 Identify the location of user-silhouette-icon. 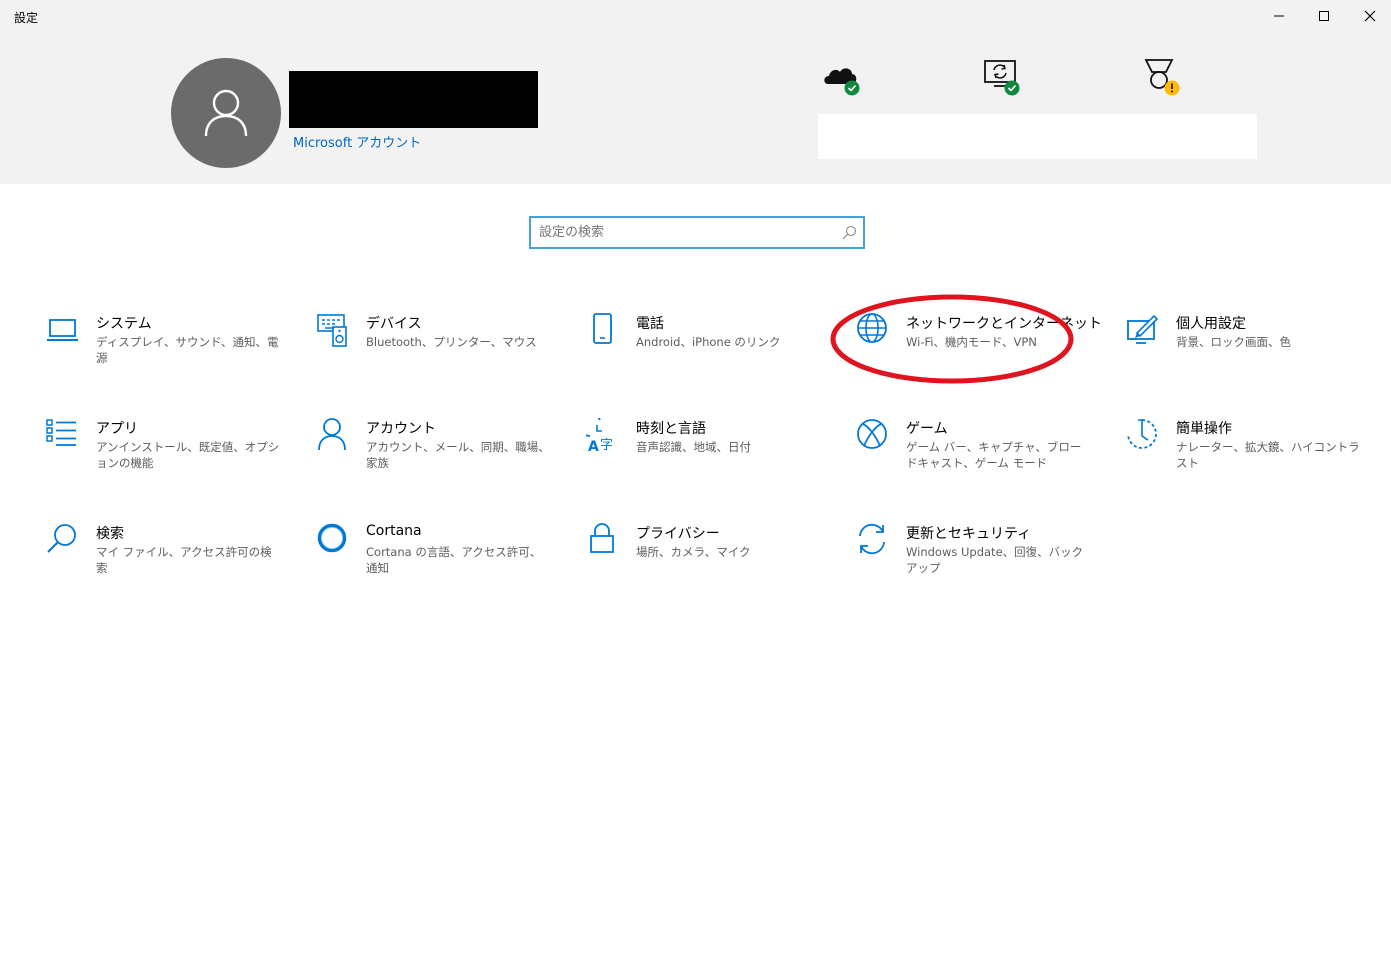
(226, 113).